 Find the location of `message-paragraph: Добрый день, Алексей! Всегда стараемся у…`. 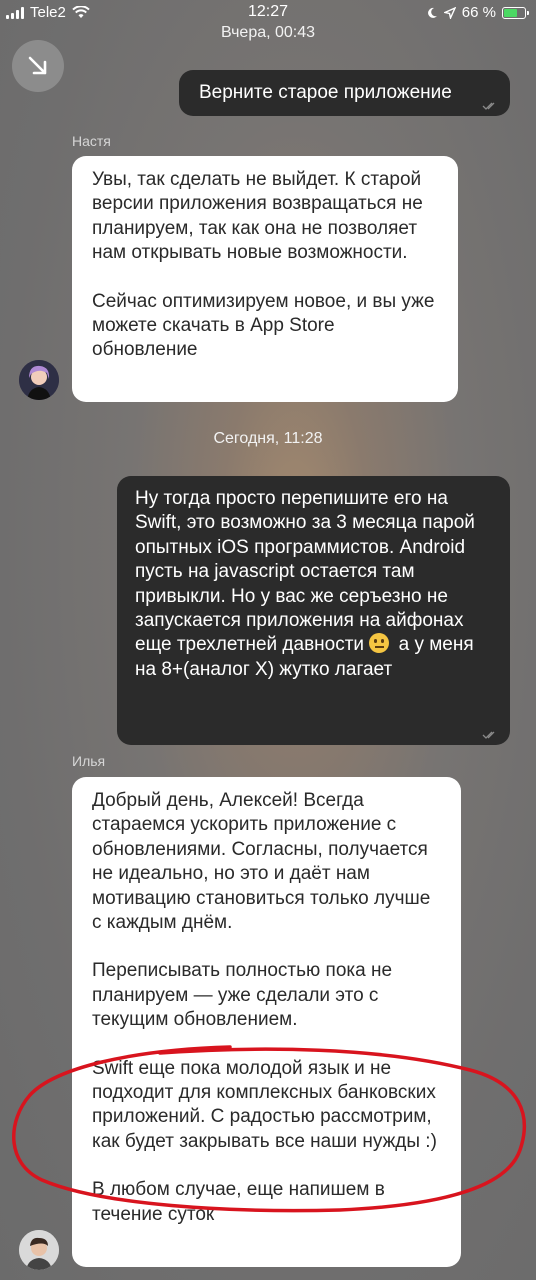

message-paragraph: Добрый день, Алексей! Всегда стараемся у… is located at coordinates (261, 862).